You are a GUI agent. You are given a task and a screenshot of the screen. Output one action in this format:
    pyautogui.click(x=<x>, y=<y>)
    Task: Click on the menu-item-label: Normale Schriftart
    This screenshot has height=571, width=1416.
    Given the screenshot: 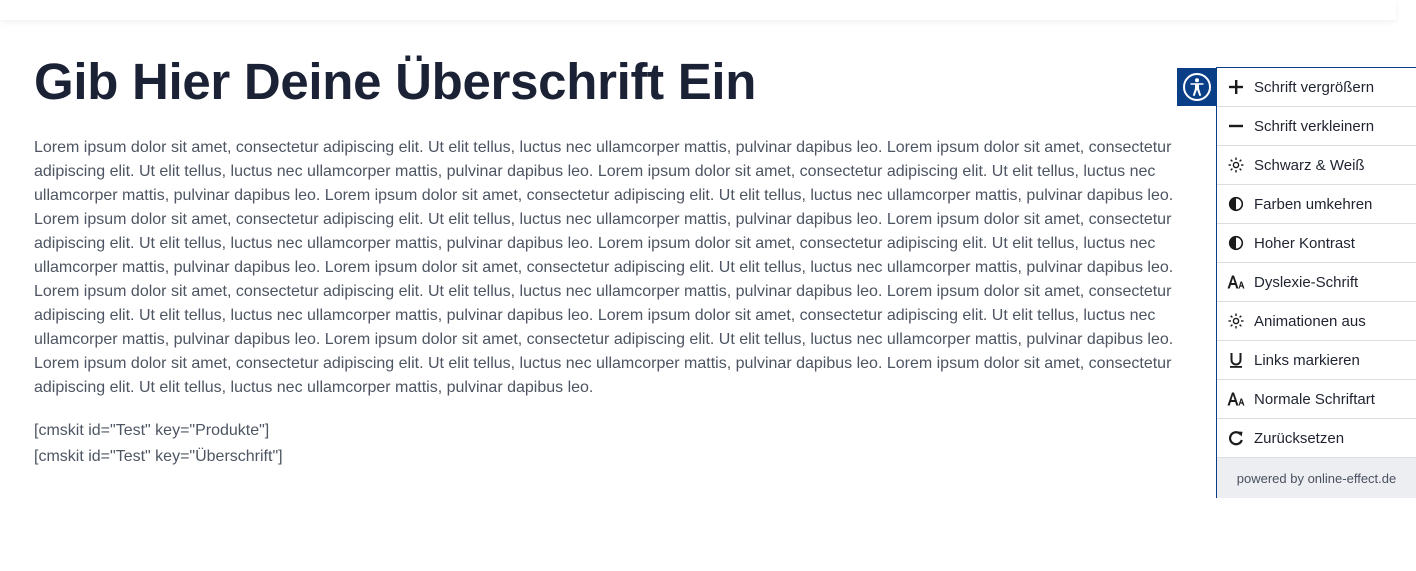 What is the action you would take?
    pyautogui.click(x=1314, y=399)
    